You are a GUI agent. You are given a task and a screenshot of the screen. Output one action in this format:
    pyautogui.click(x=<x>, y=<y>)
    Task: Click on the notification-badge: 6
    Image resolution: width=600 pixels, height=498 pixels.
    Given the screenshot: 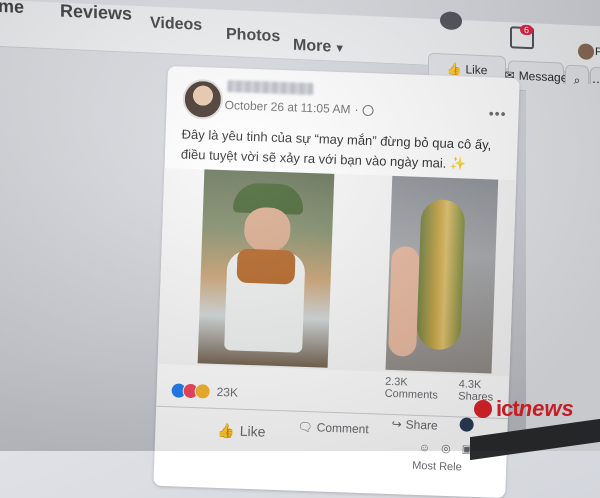 What is the action you would take?
    pyautogui.click(x=527, y=30)
    